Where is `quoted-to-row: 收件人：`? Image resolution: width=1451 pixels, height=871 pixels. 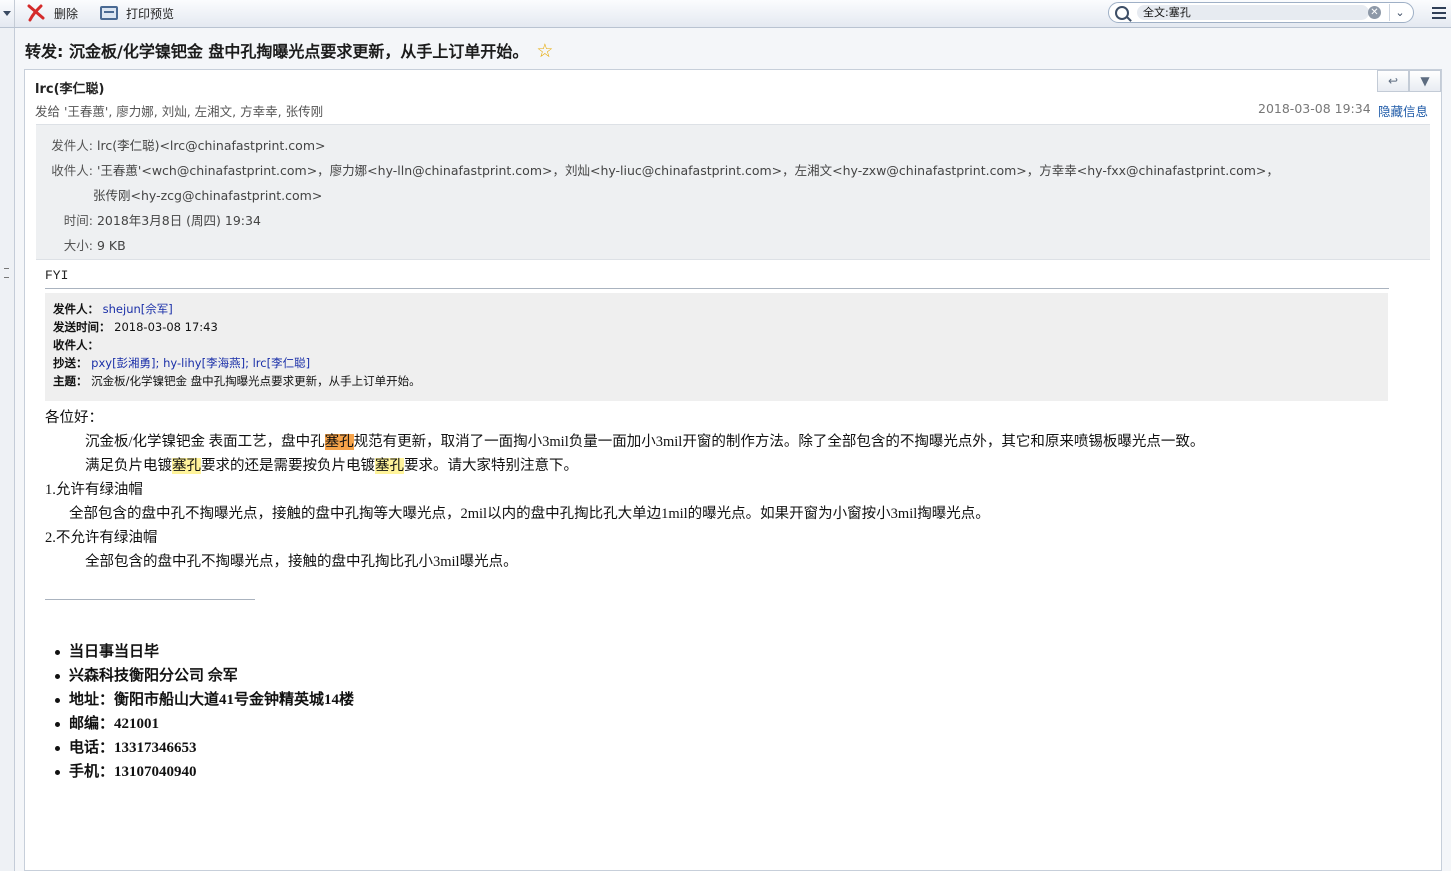
quoted-to-row: 收件人： is located at coordinates (76, 345).